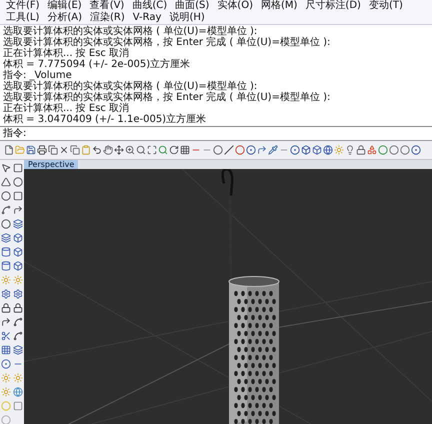  I want to click on menu-item: 曲面(S), so click(192, 6).